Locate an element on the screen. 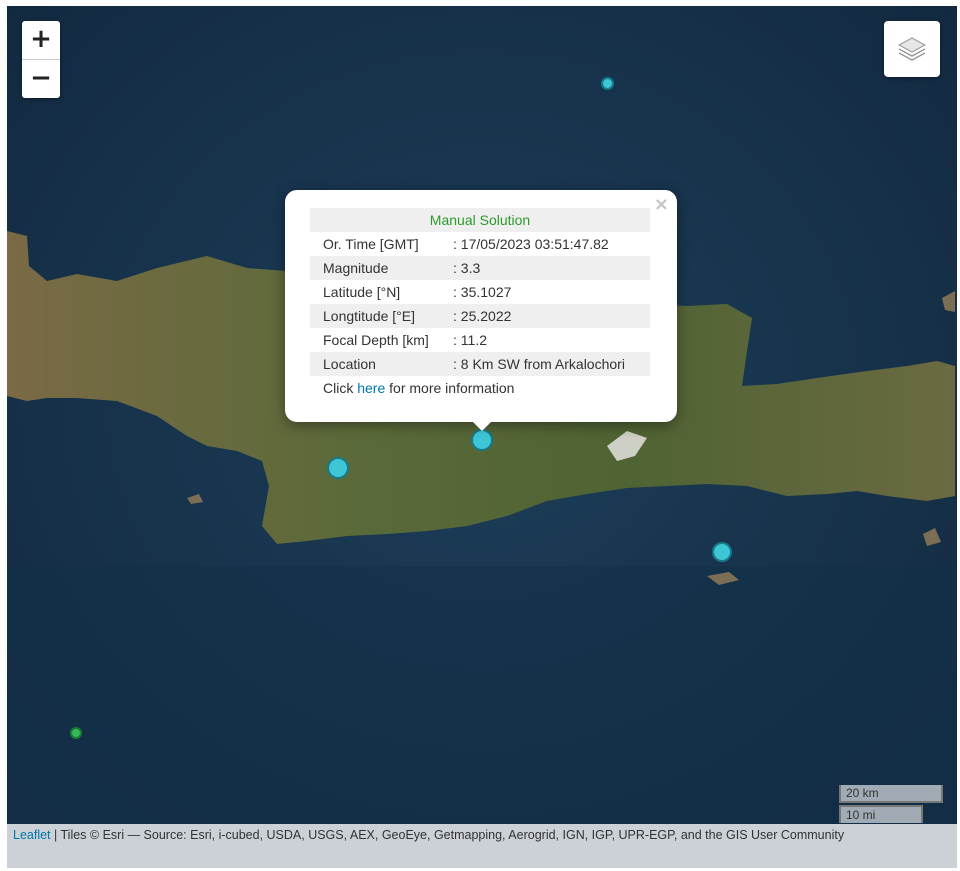 This screenshot has width=960, height=871. detail-label: Location is located at coordinates (379, 364).